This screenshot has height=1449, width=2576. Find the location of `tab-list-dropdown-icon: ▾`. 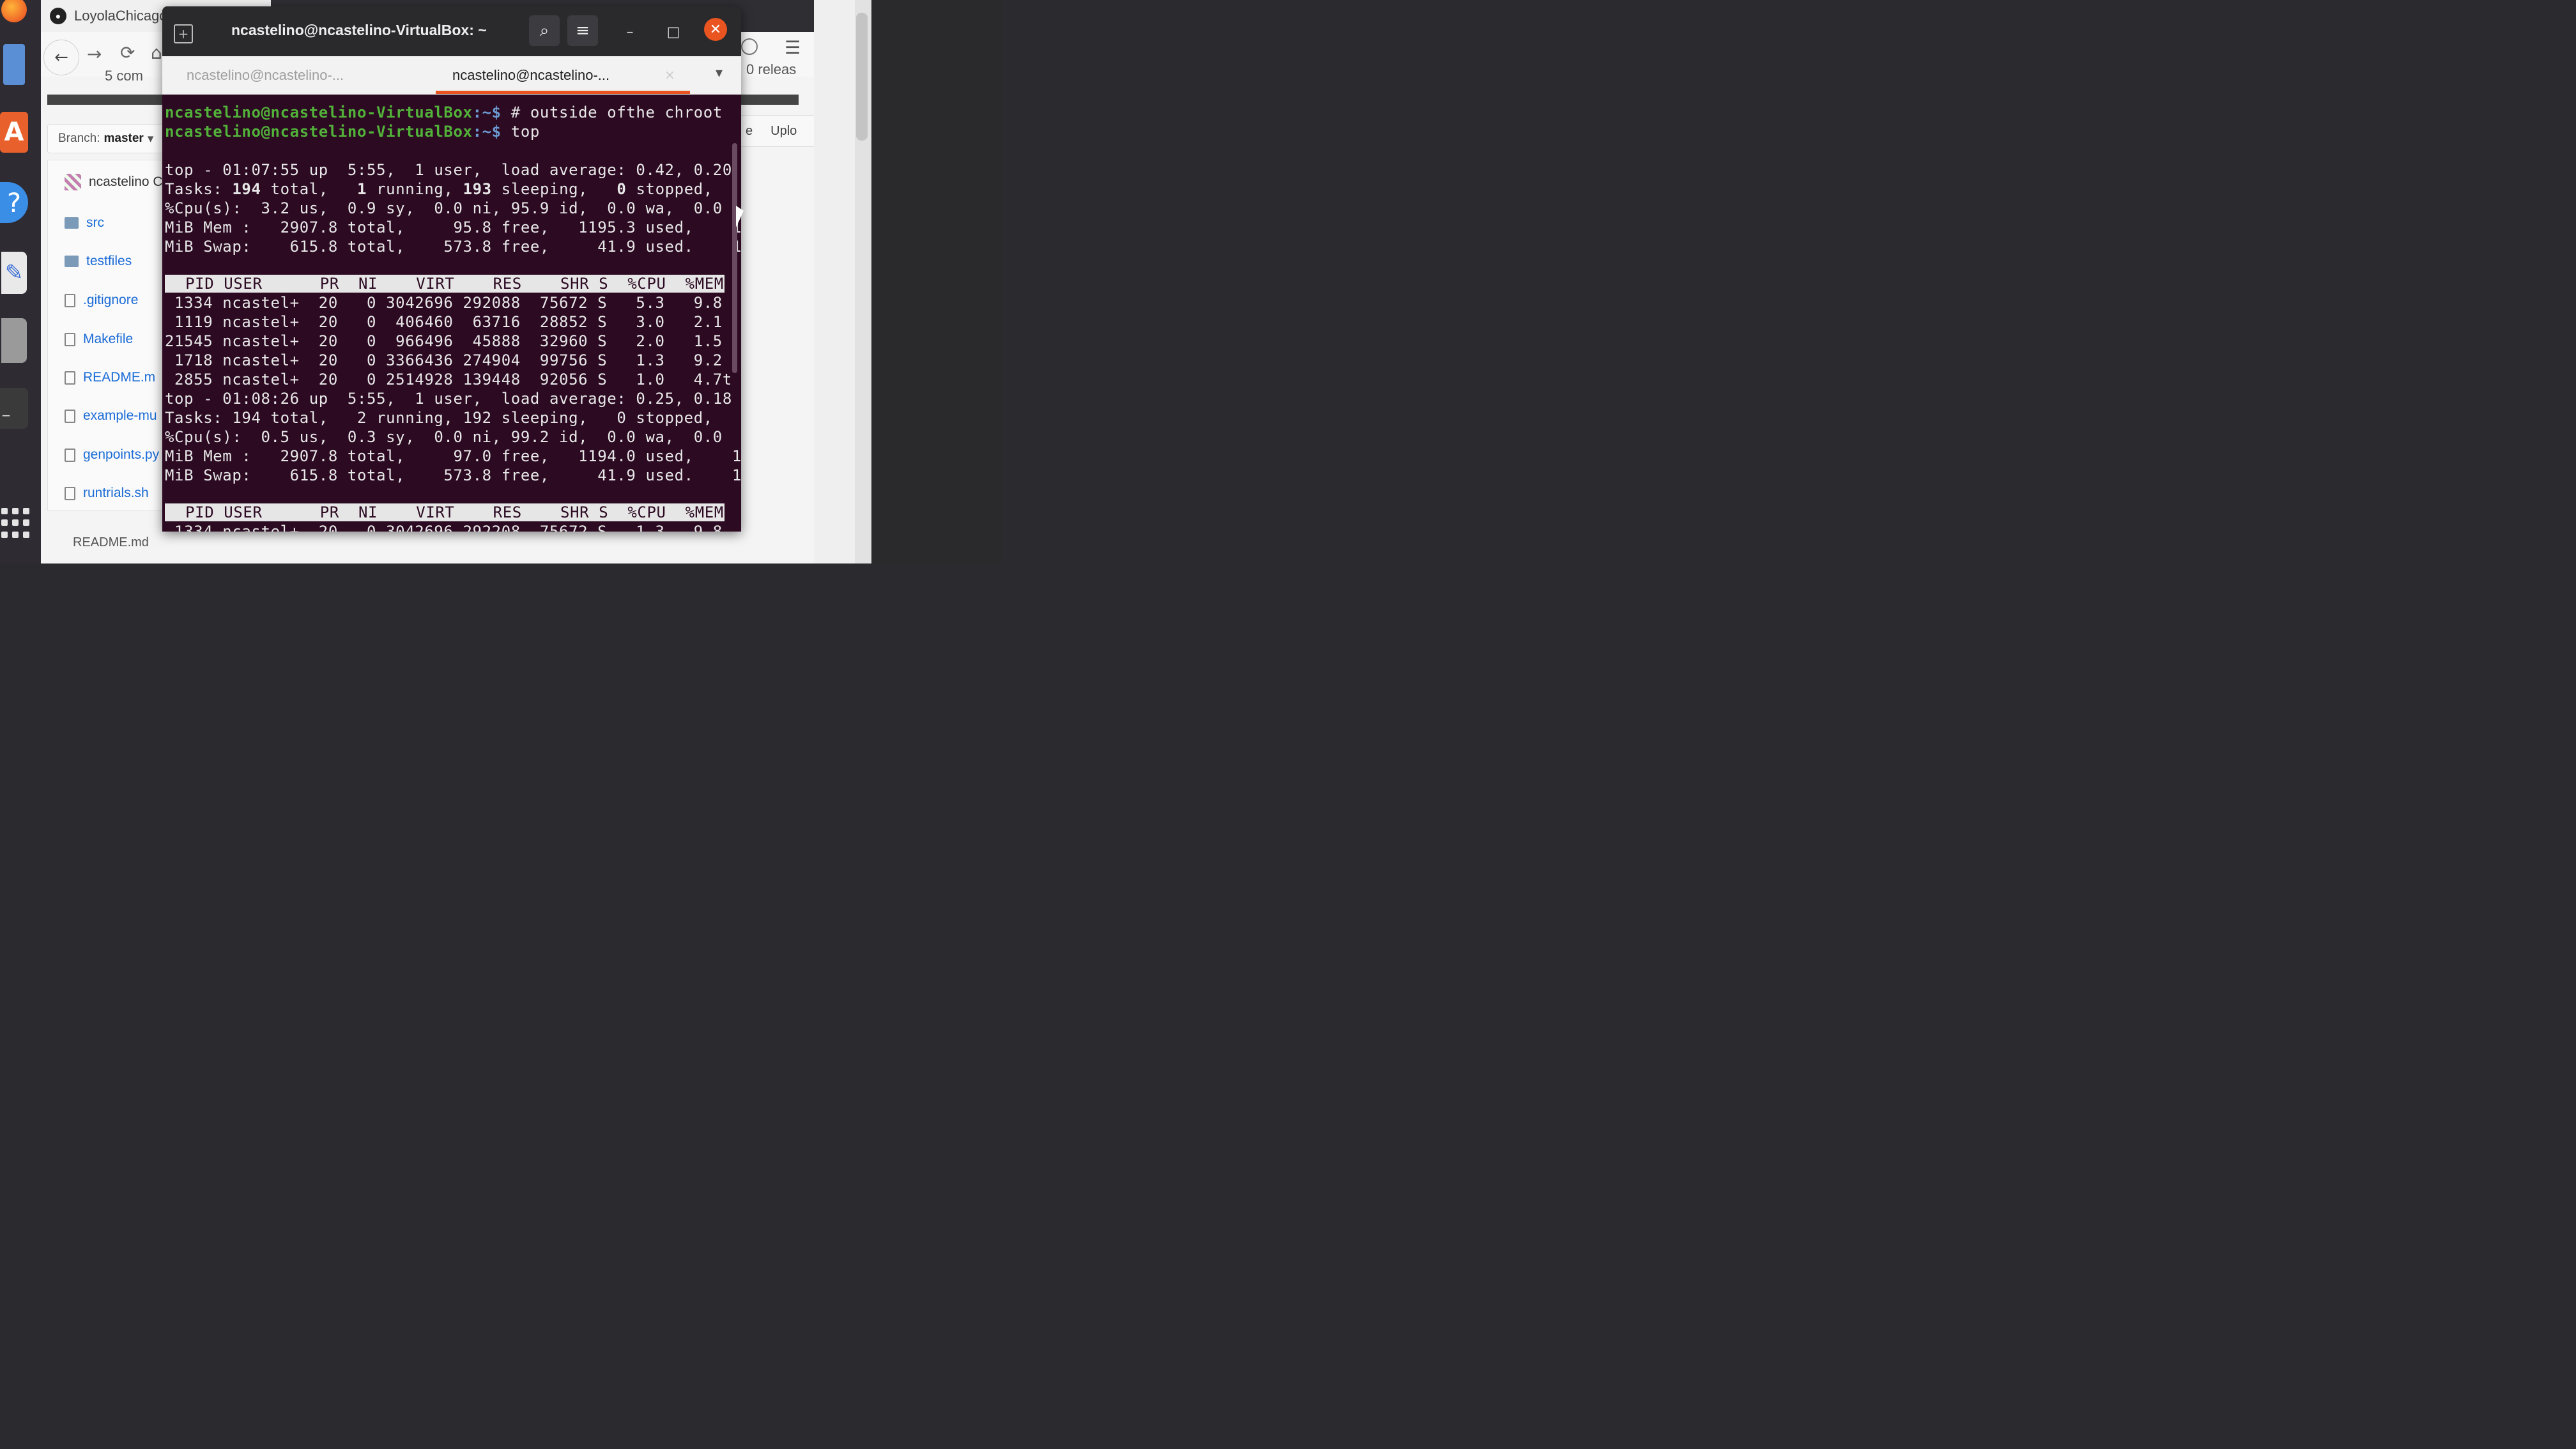

tab-list-dropdown-icon: ▾ is located at coordinates (719, 73).